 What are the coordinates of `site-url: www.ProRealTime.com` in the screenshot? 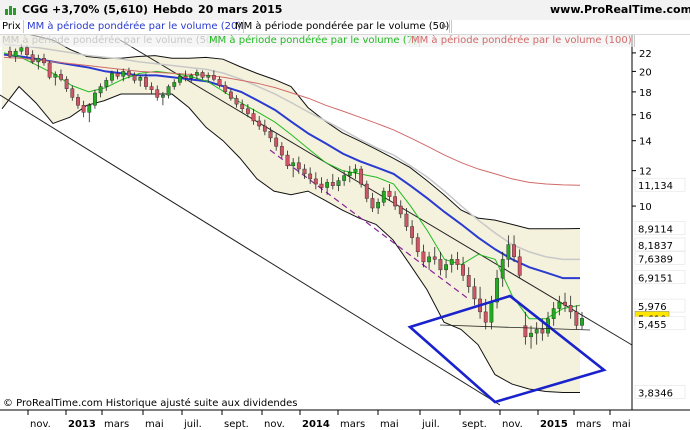 It's located at (620, 9).